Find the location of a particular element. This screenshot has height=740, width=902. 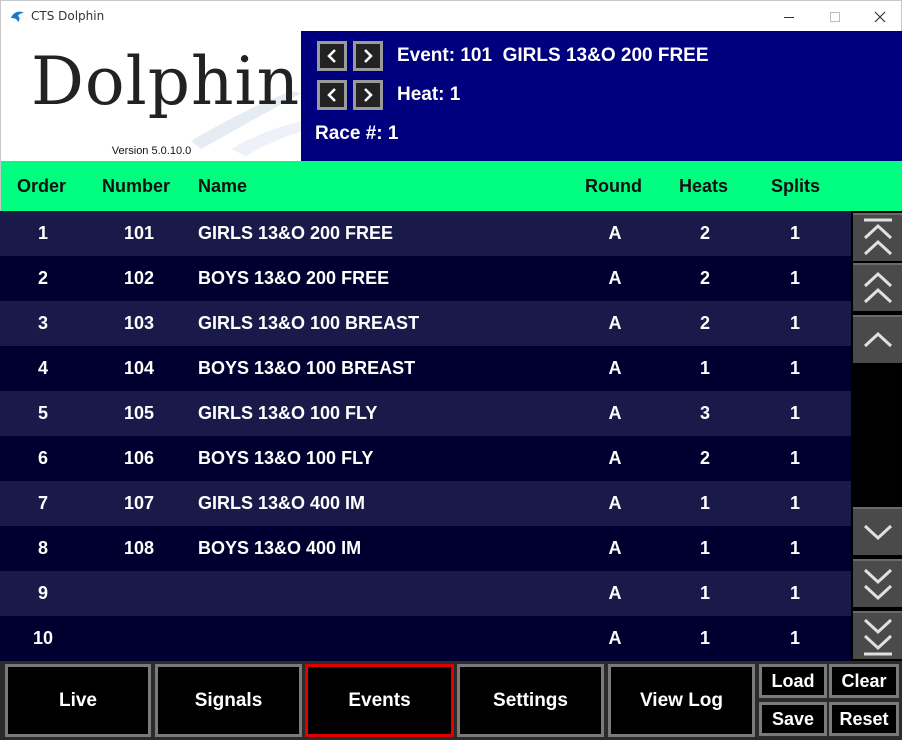

cell-number: 106 is located at coordinates (139, 458).